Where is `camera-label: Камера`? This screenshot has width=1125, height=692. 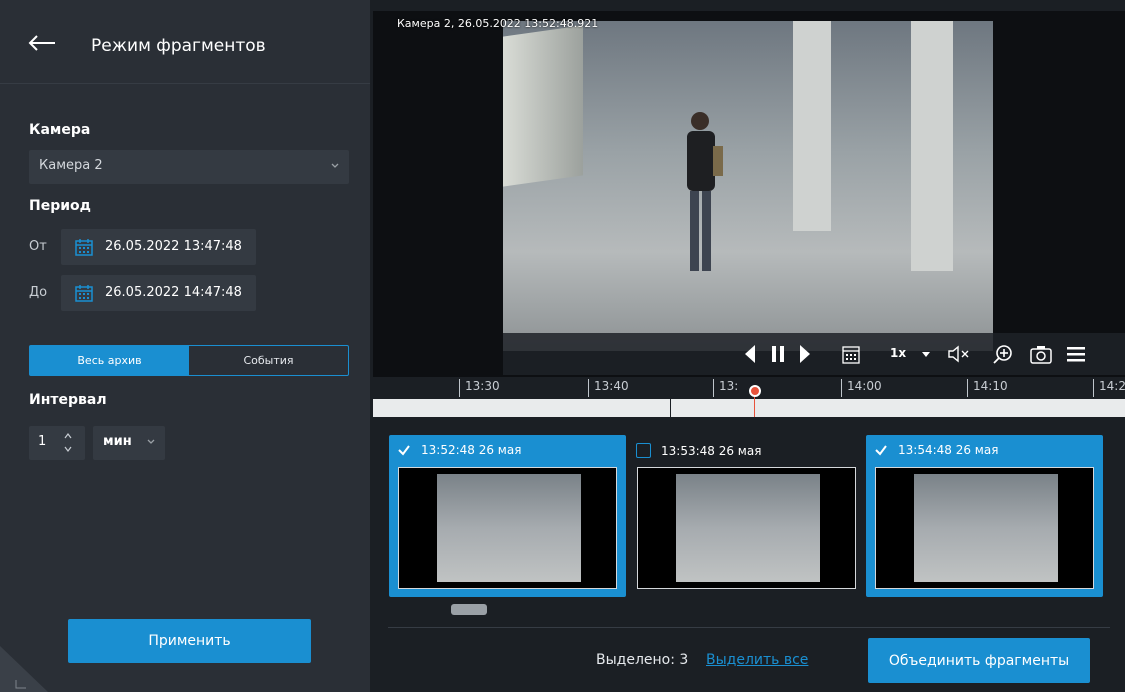
camera-label: Камера is located at coordinates (60, 130).